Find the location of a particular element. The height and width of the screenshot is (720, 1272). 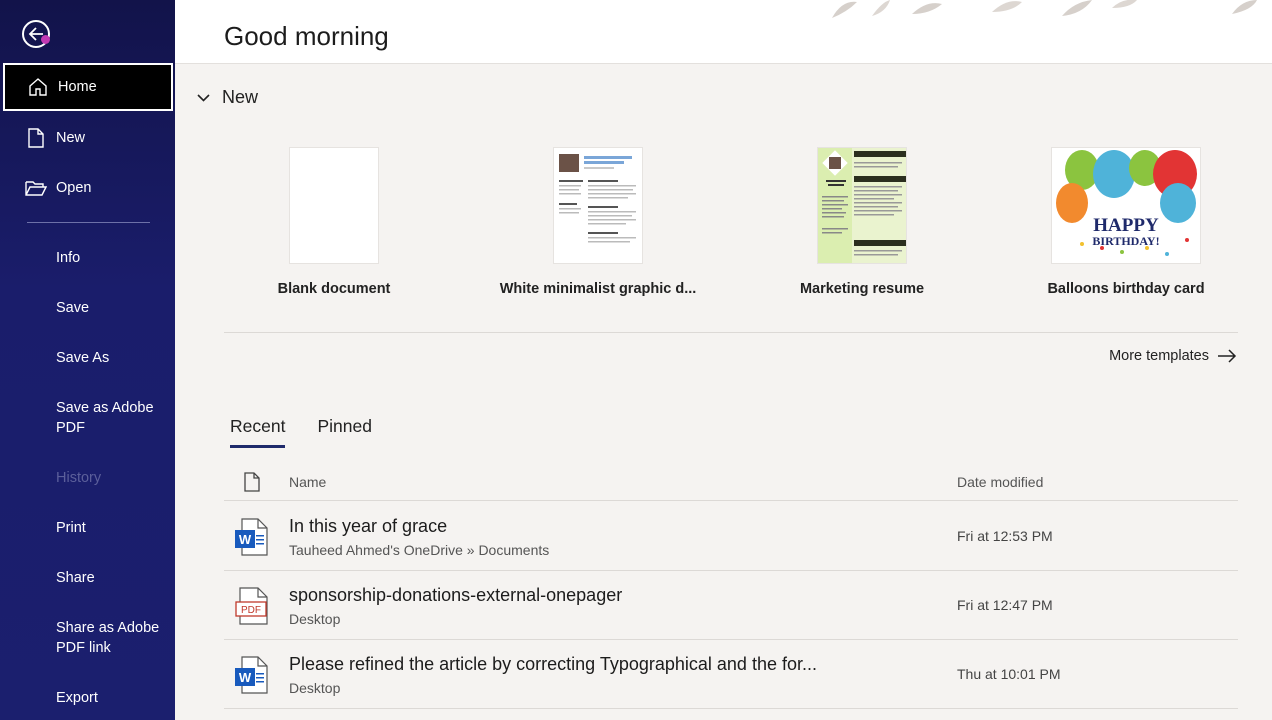

more-templates-link: More templates is located at coordinates (1173, 356).